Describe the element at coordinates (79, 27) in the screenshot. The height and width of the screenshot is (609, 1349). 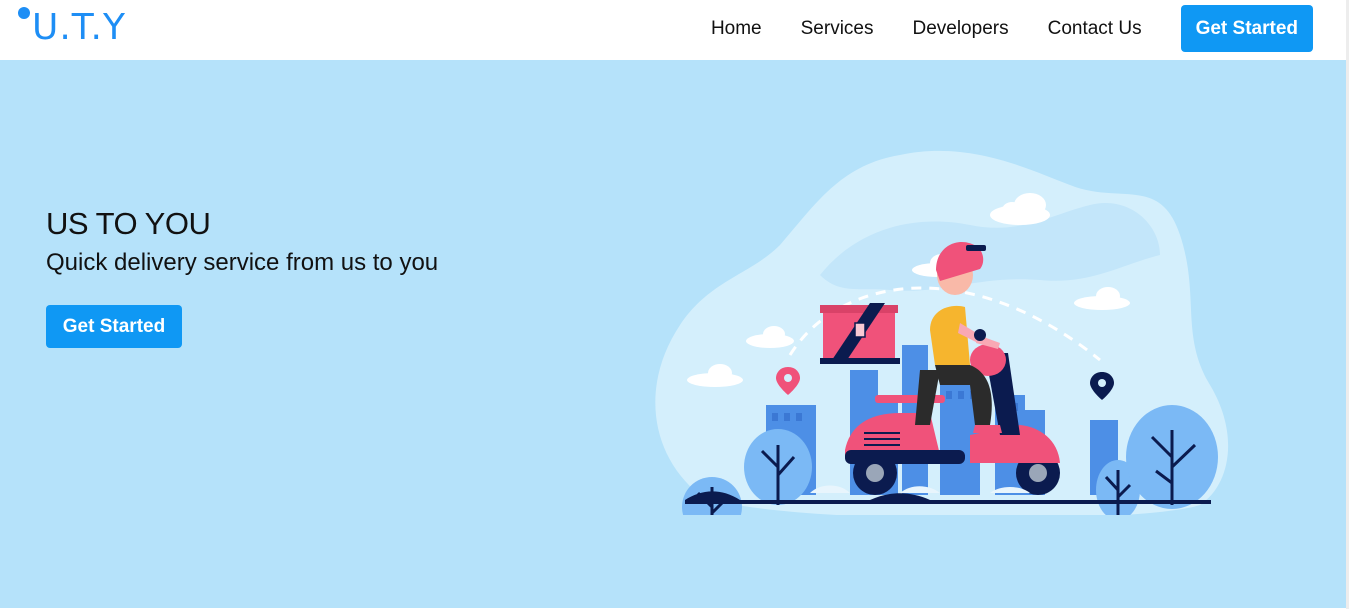
I see `logo-text: U.T.Y` at that location.